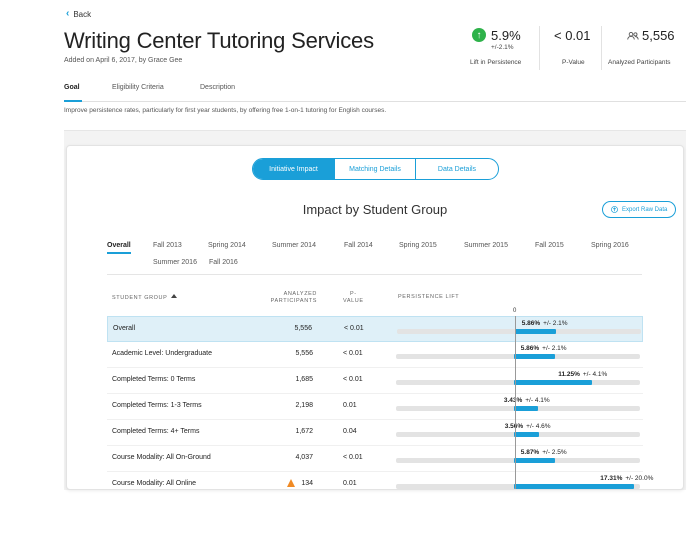  I want to click on back-link: ‹ Back, so click(78, 14).